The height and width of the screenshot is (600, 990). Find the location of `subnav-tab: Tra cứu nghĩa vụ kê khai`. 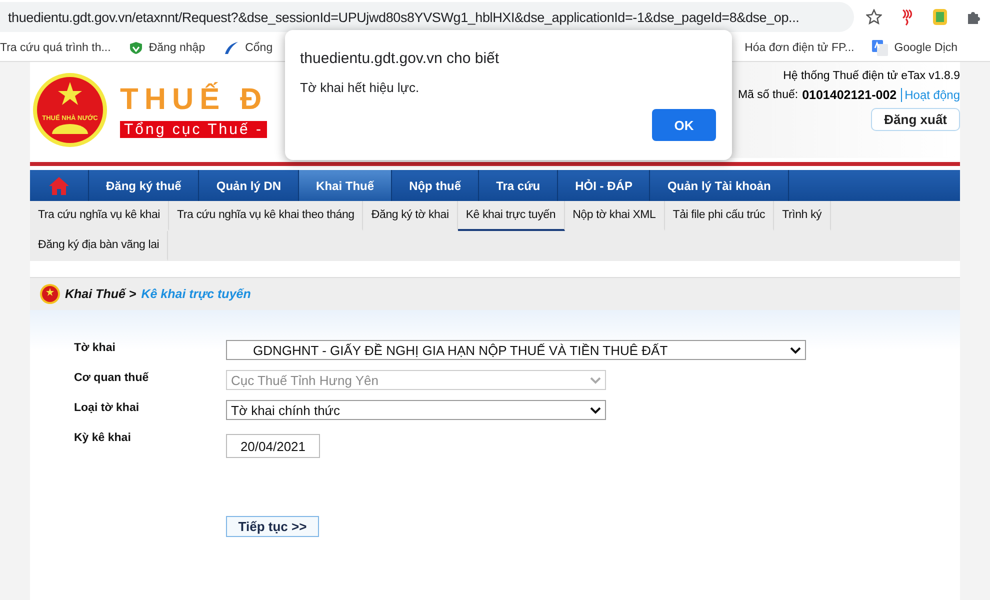

subnav-tab: Tra cứu nghĩa vụ kê khai is located at coordinates (100, 216).